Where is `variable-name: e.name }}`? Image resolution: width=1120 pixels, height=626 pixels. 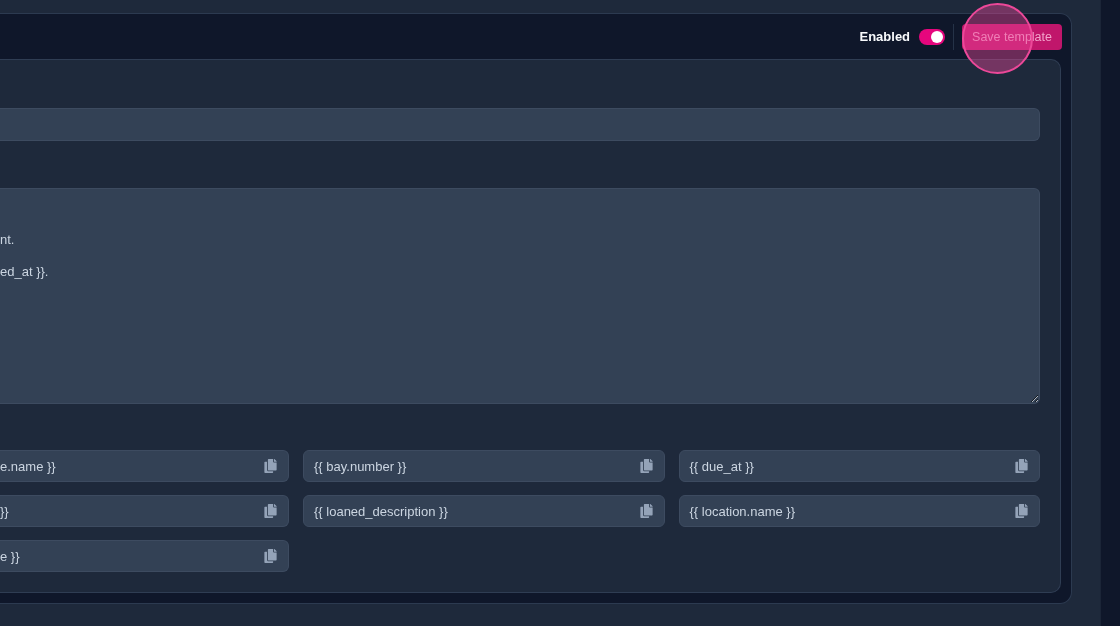 variable-name: e.name }} is located at coordinates (28, 466).